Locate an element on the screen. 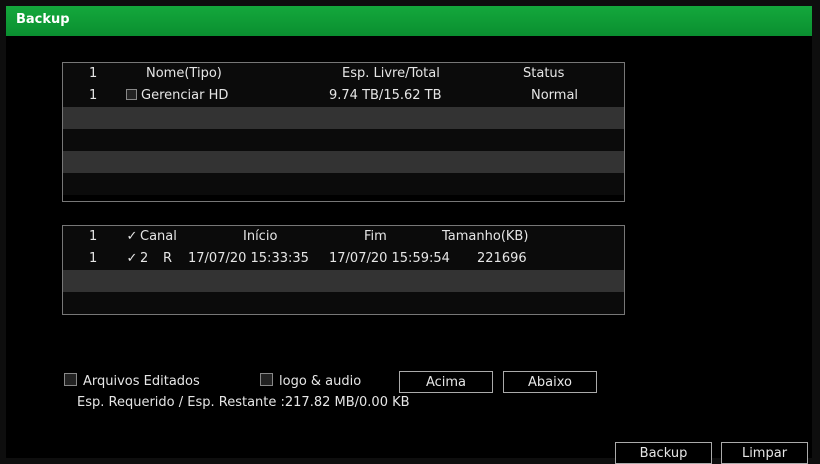 Image resolution: width=820 pixels, height=464 pixels. device-name: Gerenciar HD is located at coordinates (185, 95).